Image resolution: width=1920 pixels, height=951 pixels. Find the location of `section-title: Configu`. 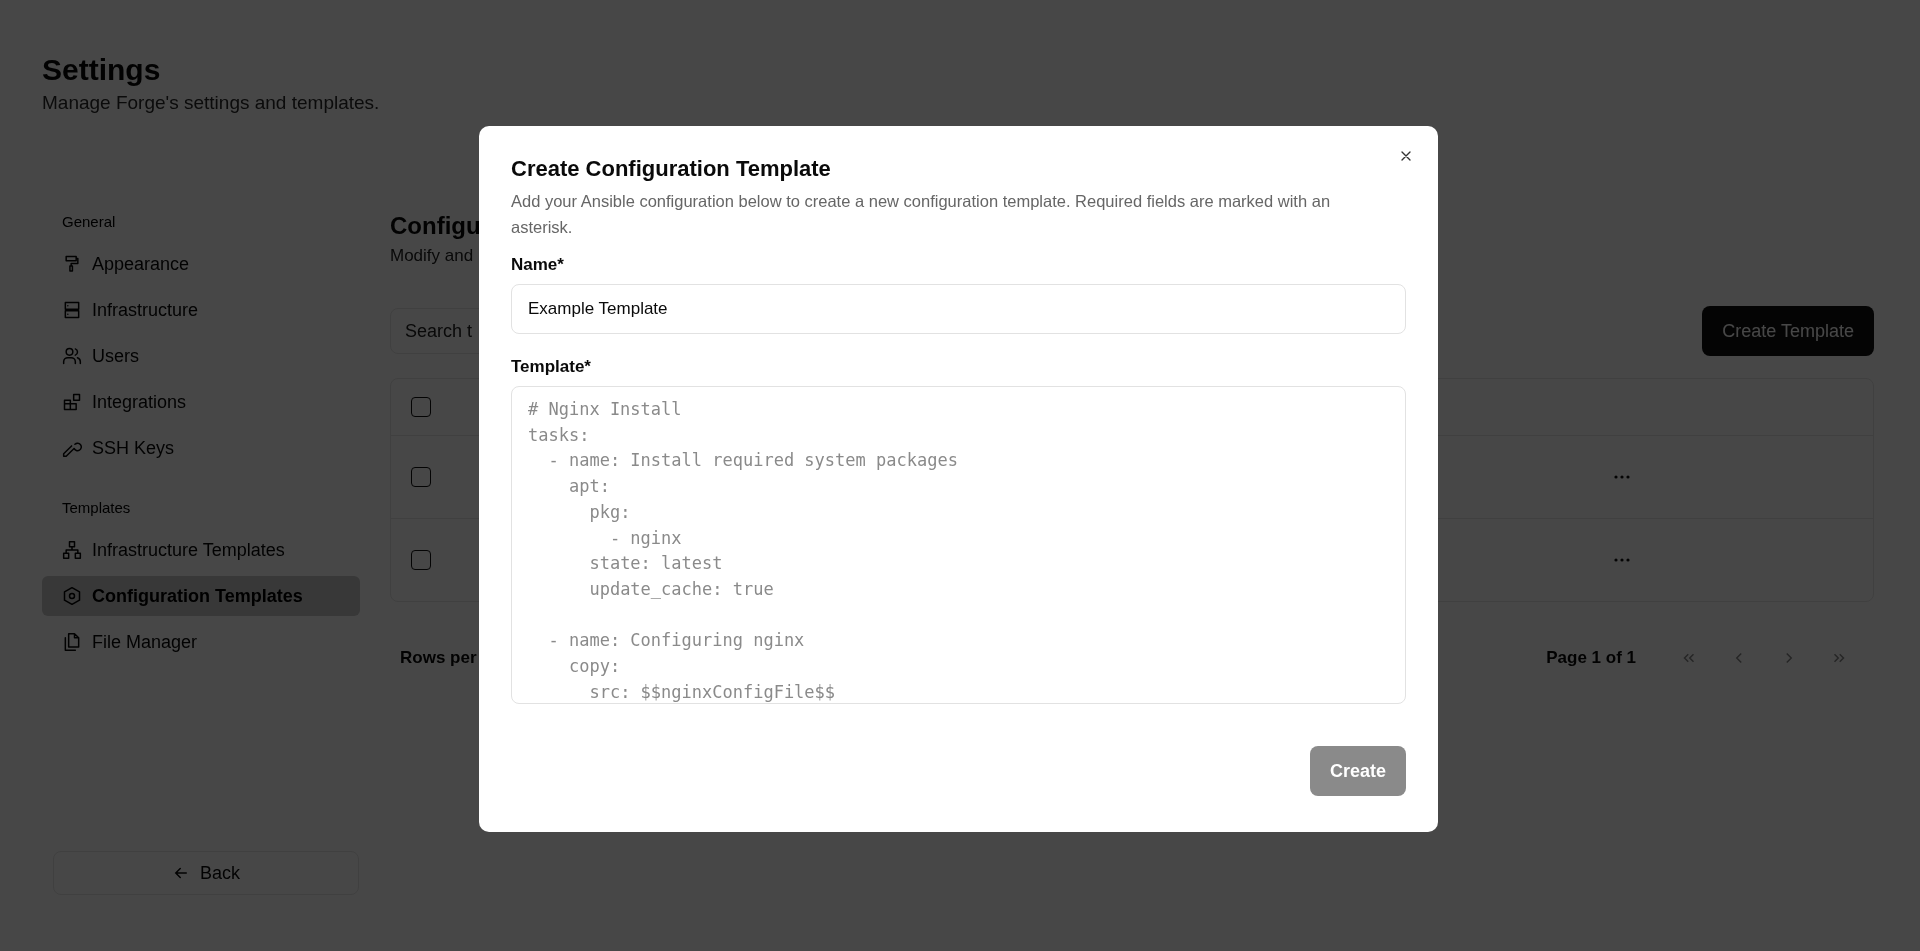

section-title: Configu is located at coordinates (435, 226).